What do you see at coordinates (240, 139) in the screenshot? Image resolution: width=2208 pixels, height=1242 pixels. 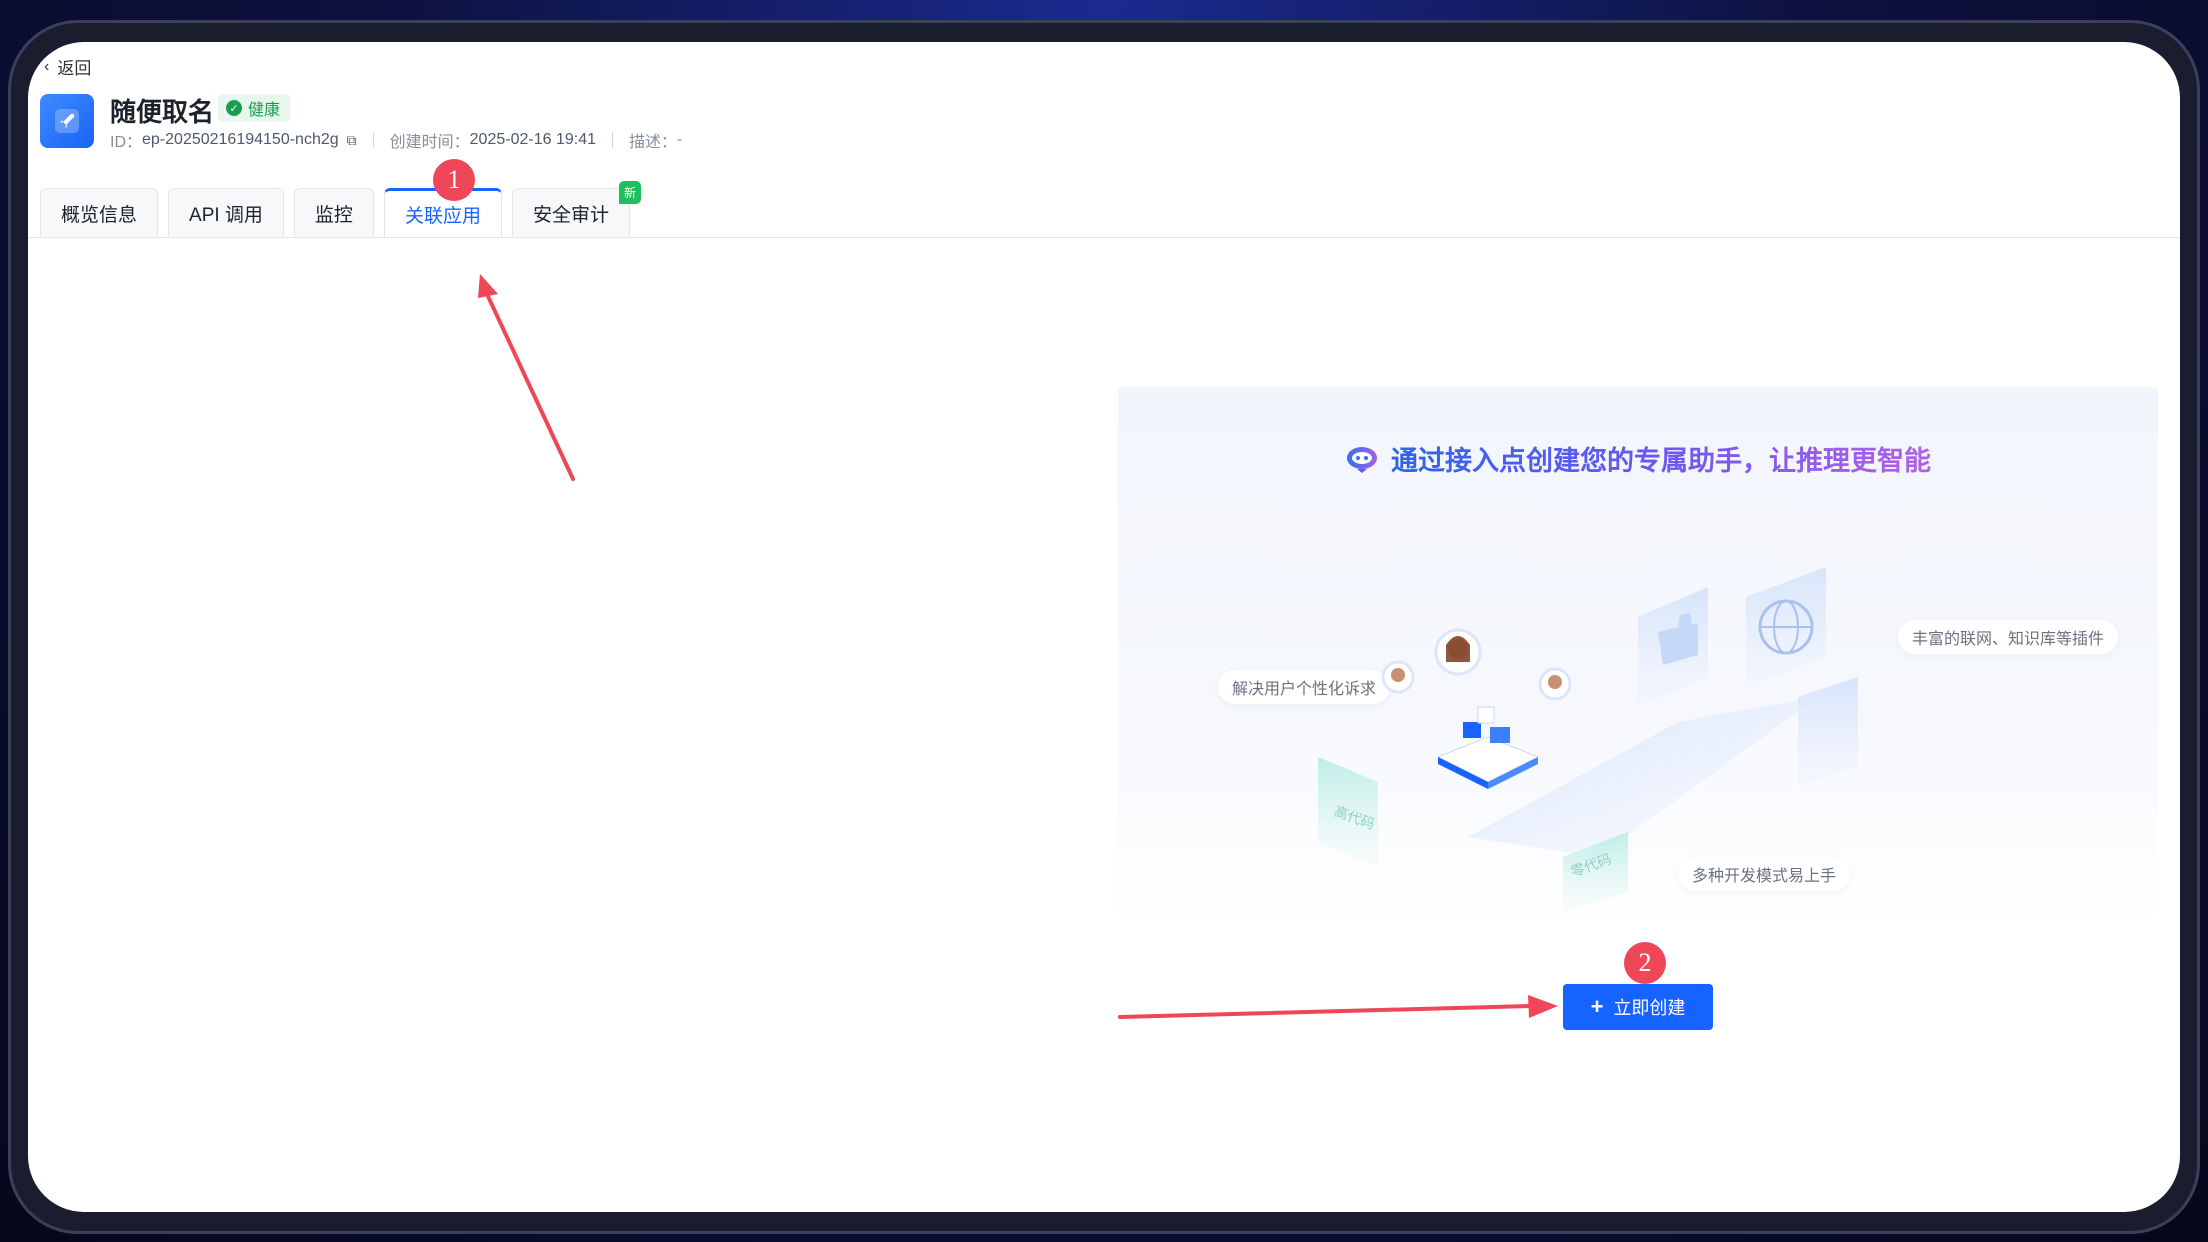 I see `endpoint-id: ep-20250216194150-nch2g` at bounding box center [240, 139].